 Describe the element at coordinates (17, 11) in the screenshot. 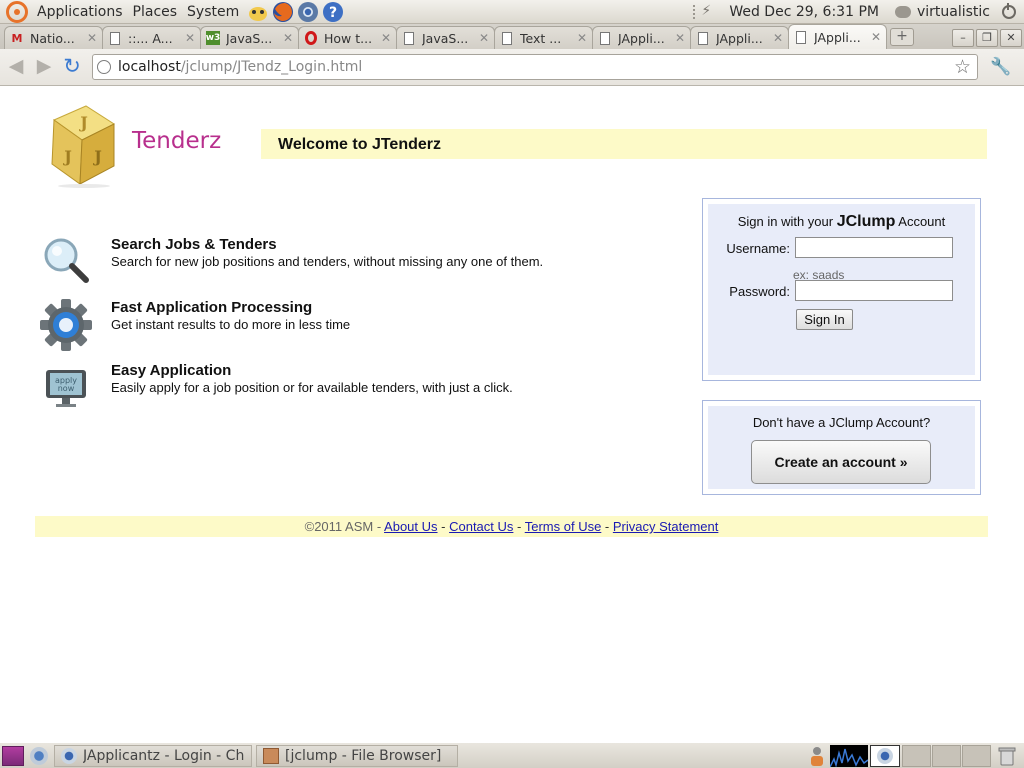

I see `ubuntu-logo-icon` at that location.